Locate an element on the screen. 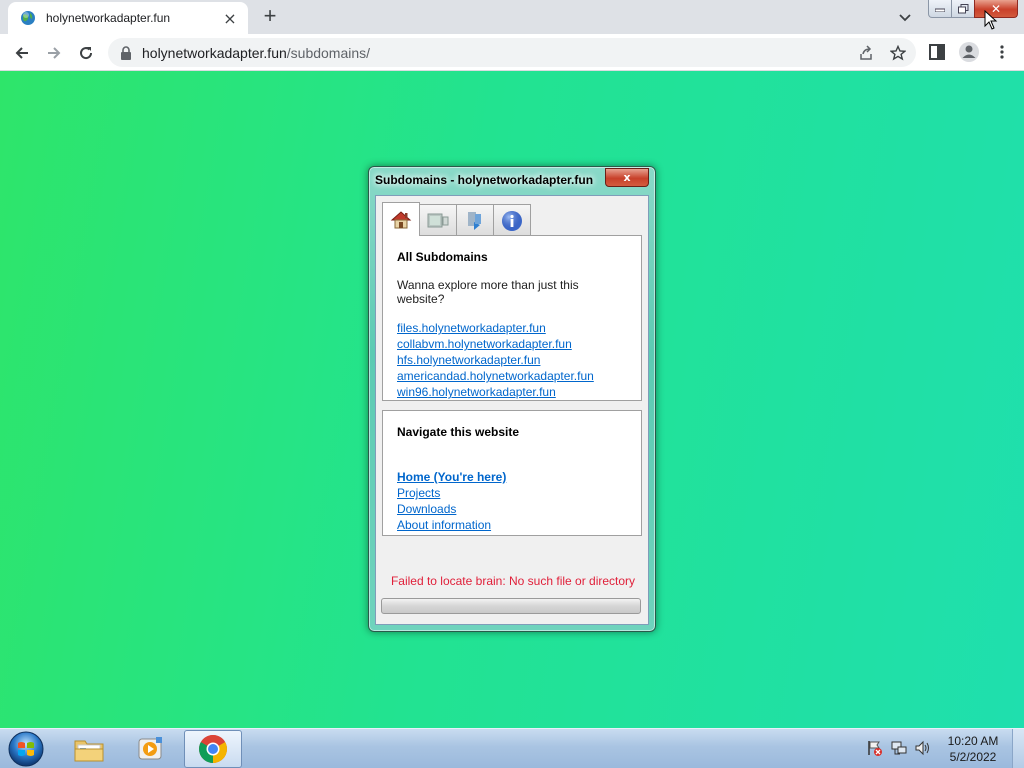 The width and height of the screenshot is (1024, 768). nav-link-downloads: Downloads is located at coordinates (512, 509).